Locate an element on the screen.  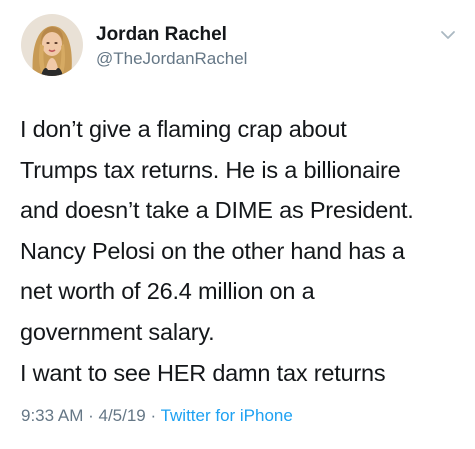
tweet-text-line: and doesn’t take a DIME as President. is located at coordinates (217, 210).